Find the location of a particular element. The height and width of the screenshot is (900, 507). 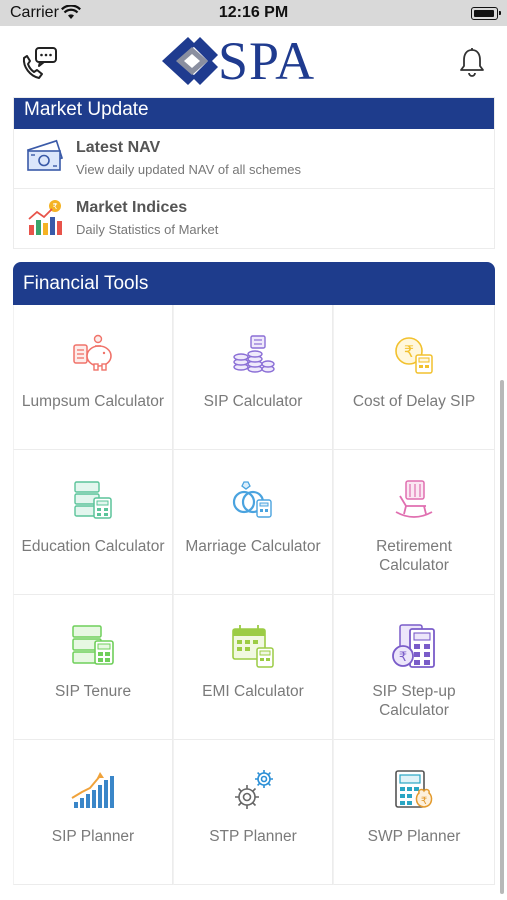

money-notes-icon is located at coordinates (45, 159).